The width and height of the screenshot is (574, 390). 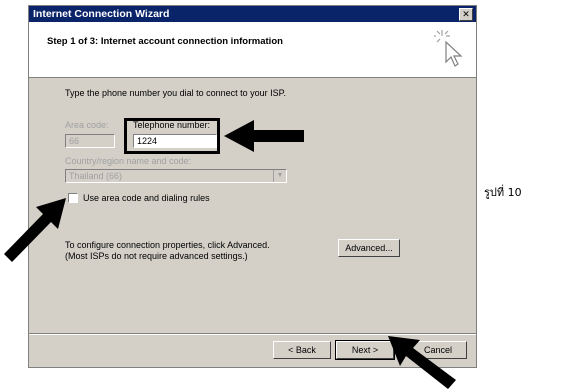 What do you see at coordinates (264, 136) in the screenshot?
I see `arrow-left-icon` at bounding box center [264, 136].